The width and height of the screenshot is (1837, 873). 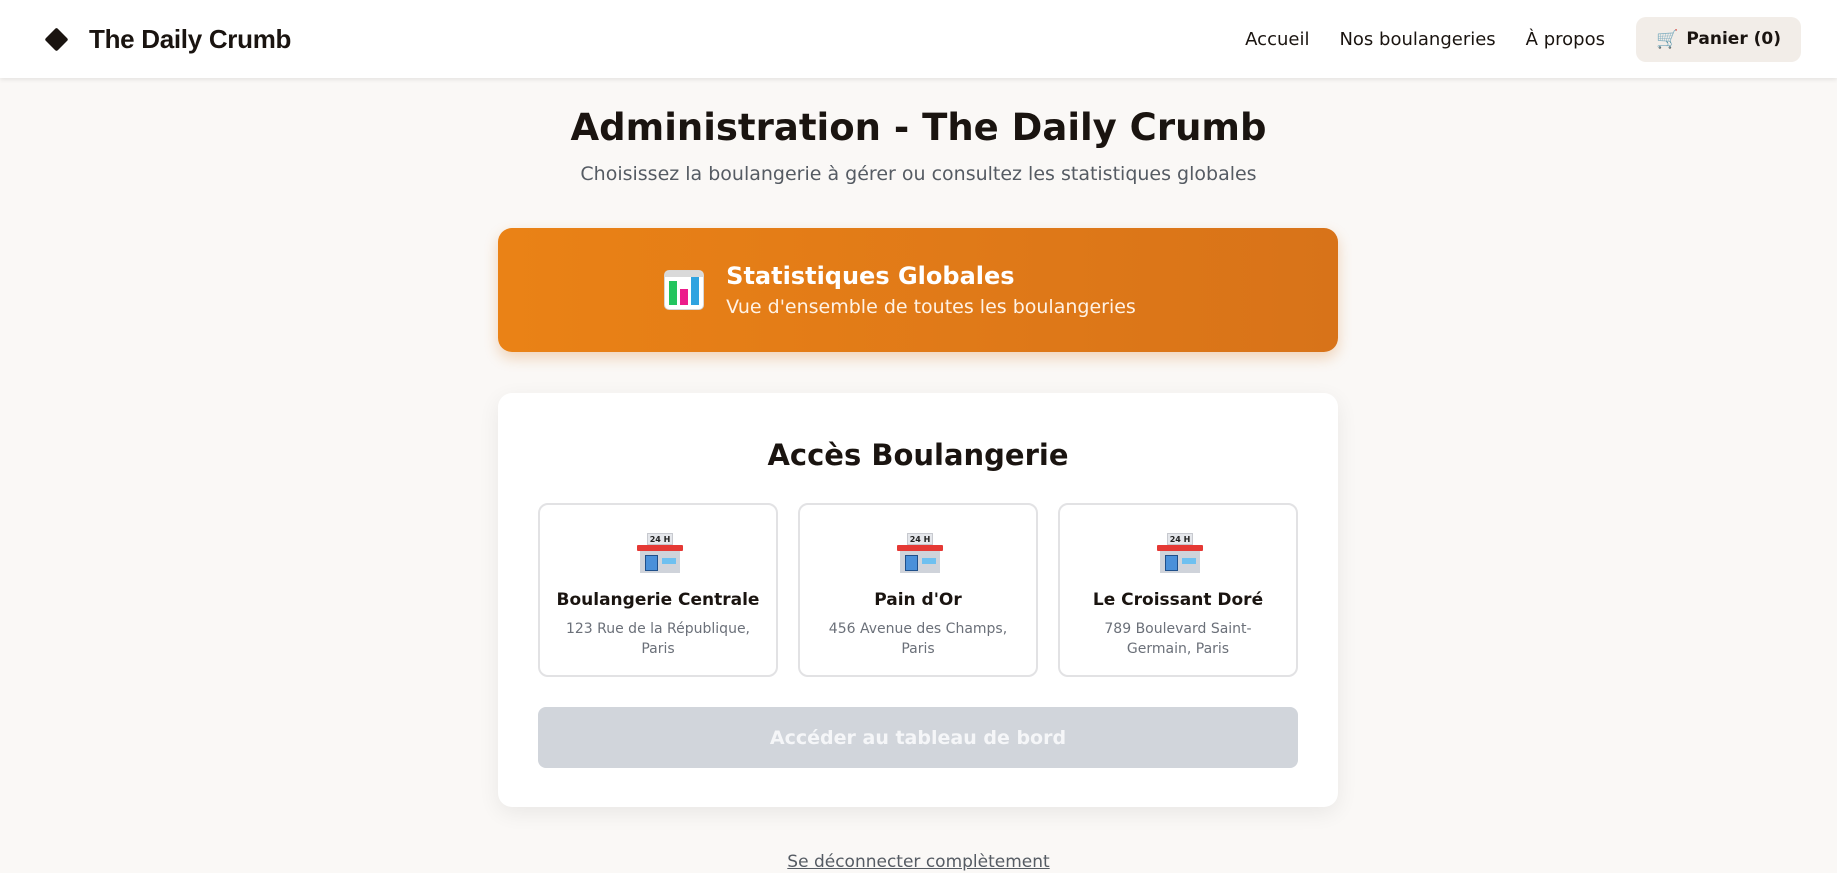 I want to click on bakery-name: Boulangerie Centrale, so click(x=658, y=600).